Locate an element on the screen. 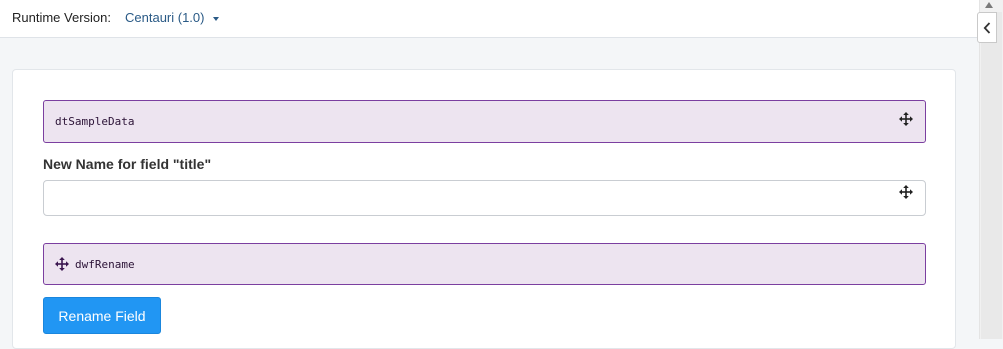 The height and width of the screenshot is (349, 1003). new-name-input is located at coordinates (469, 198).